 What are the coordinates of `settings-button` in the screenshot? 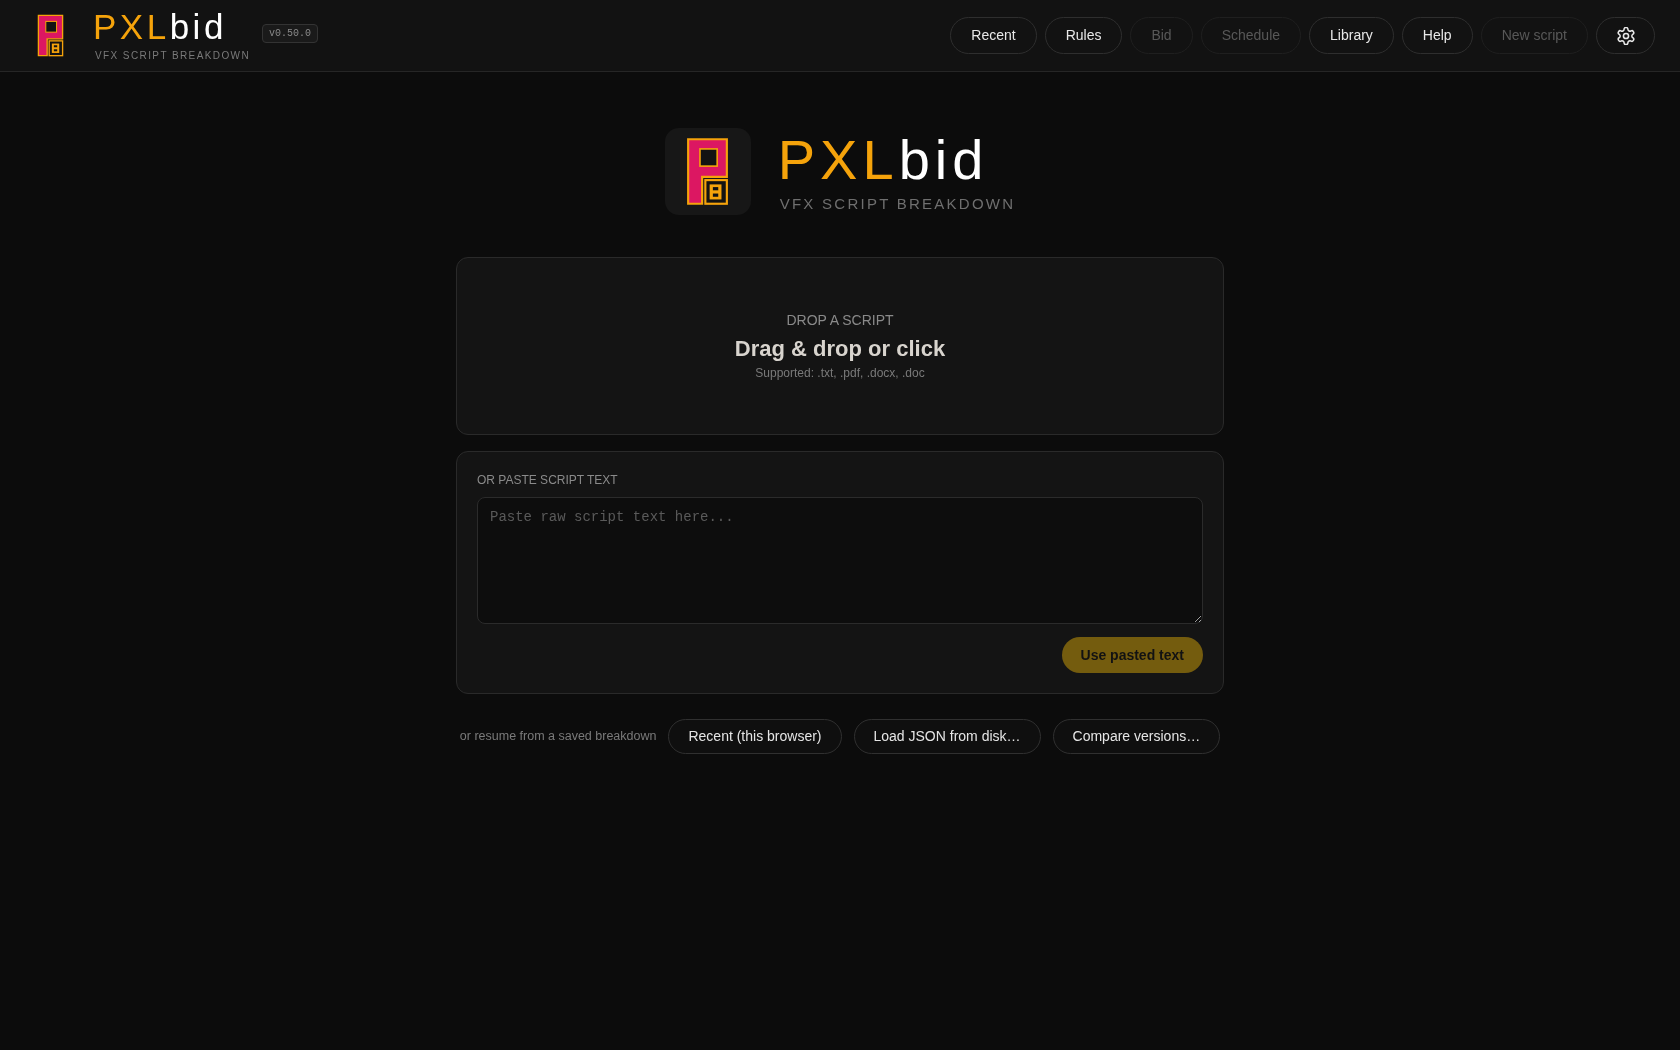 It's located at (1625, 35).